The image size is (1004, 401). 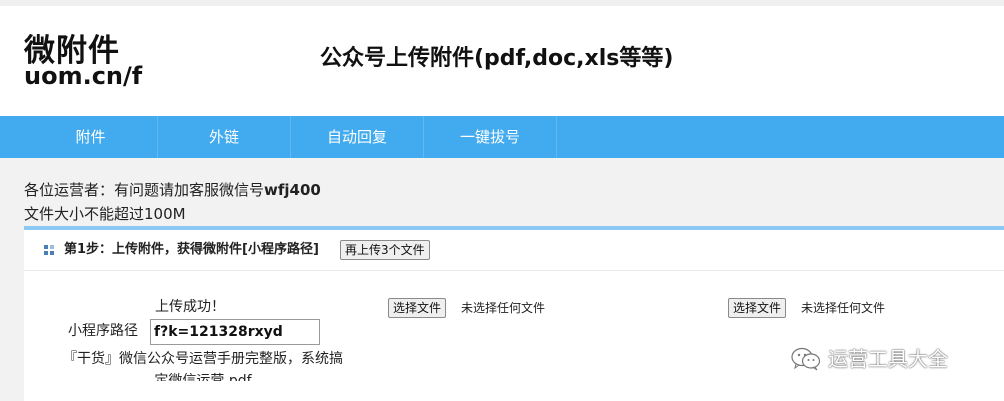 What do you see at coordinates (191, 249) in the screenshot?
I see `step-label: 第1步：上传附件，获得微附件[小程序路径]` at bounding box center [191, 249].